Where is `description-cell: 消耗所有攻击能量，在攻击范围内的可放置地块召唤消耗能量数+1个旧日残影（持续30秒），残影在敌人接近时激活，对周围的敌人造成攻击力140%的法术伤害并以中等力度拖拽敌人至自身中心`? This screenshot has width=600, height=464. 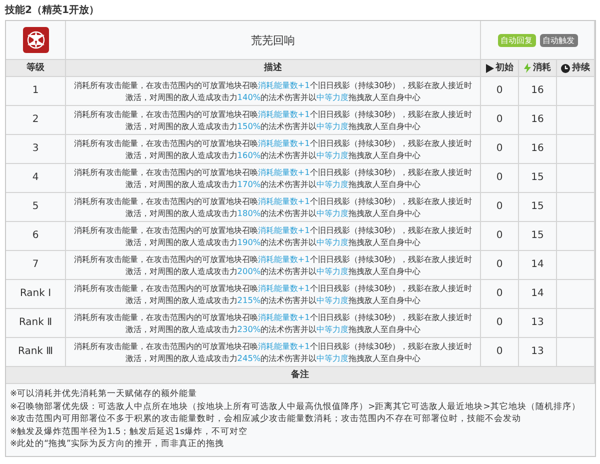
description-cell: 消耗所有攻击能量，在攻击范围内的可放置地块召唤消耗能量数+1个旧日残影（持续30秒），残影在敌人接近时激活，对周围的敌人造成攻击力140%的法术伤害并以中等力度拖拽敌人至自身中心 is located at coordinates (273, 91).